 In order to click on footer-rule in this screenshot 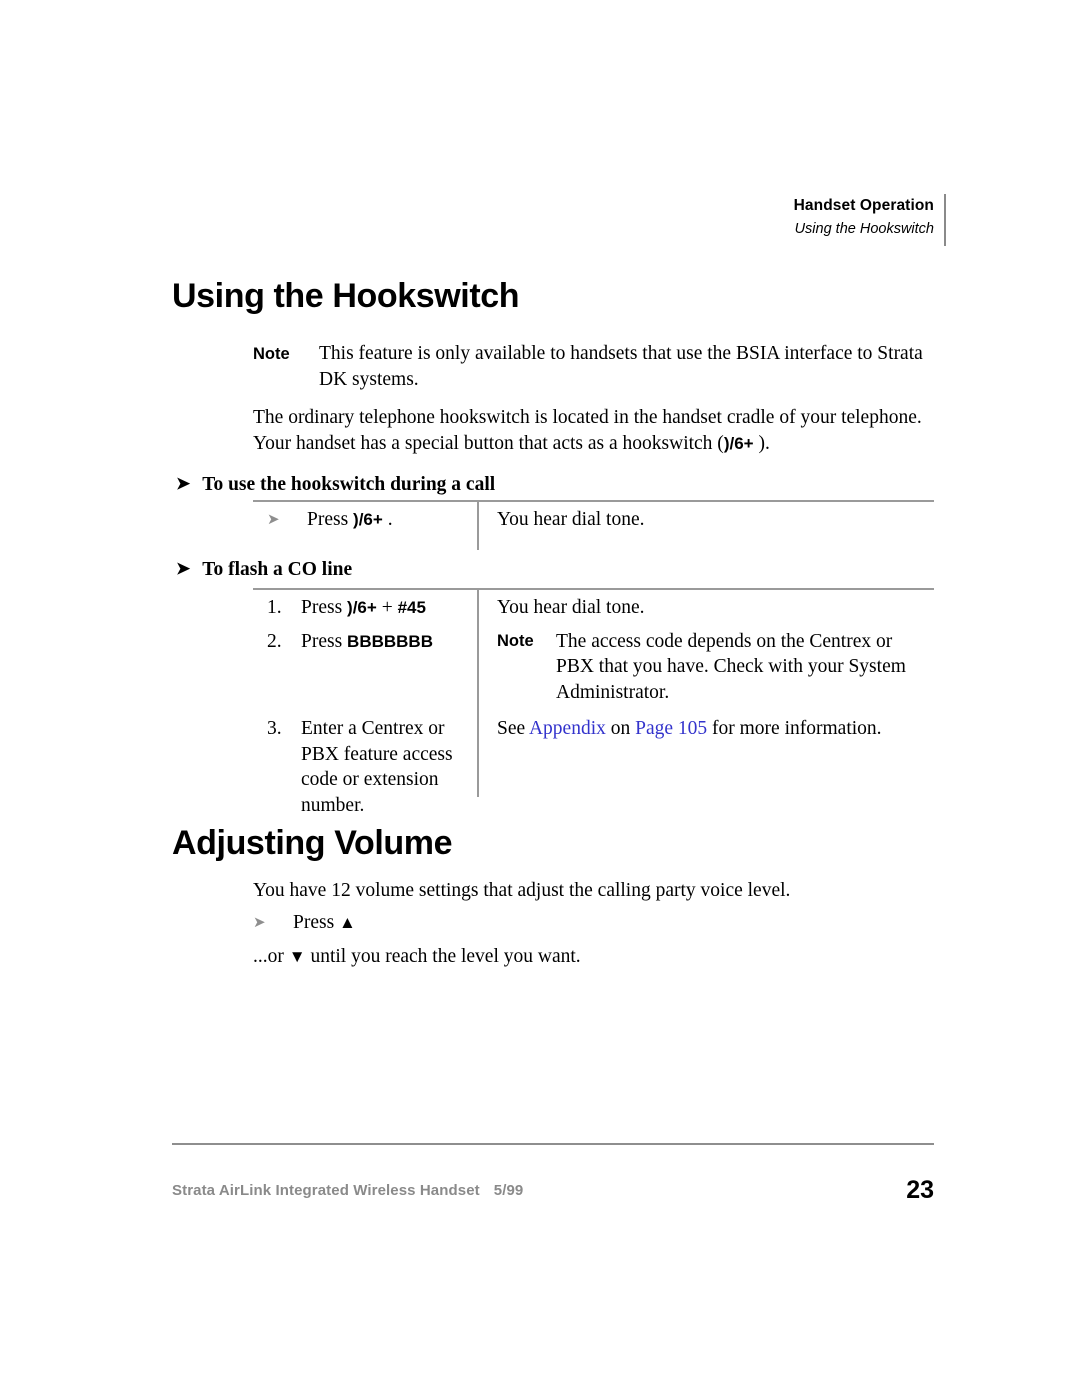, I will do `click(553, 1144)`.